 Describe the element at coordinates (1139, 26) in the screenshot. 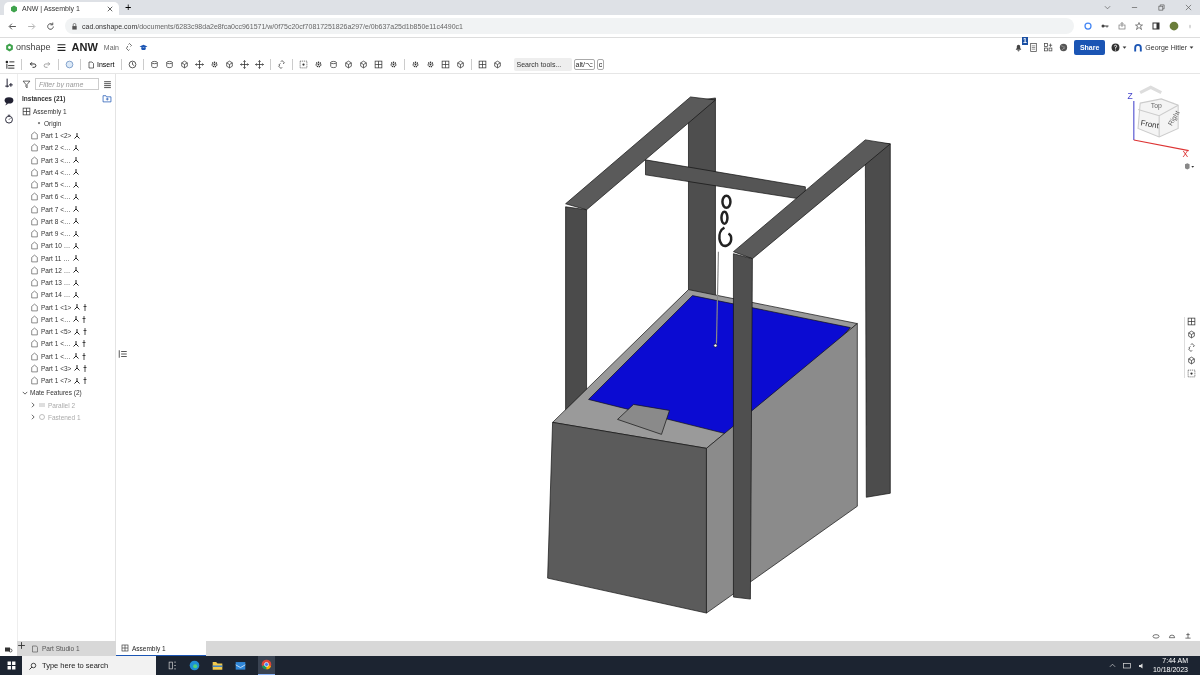

I see `star-icon` at that location.